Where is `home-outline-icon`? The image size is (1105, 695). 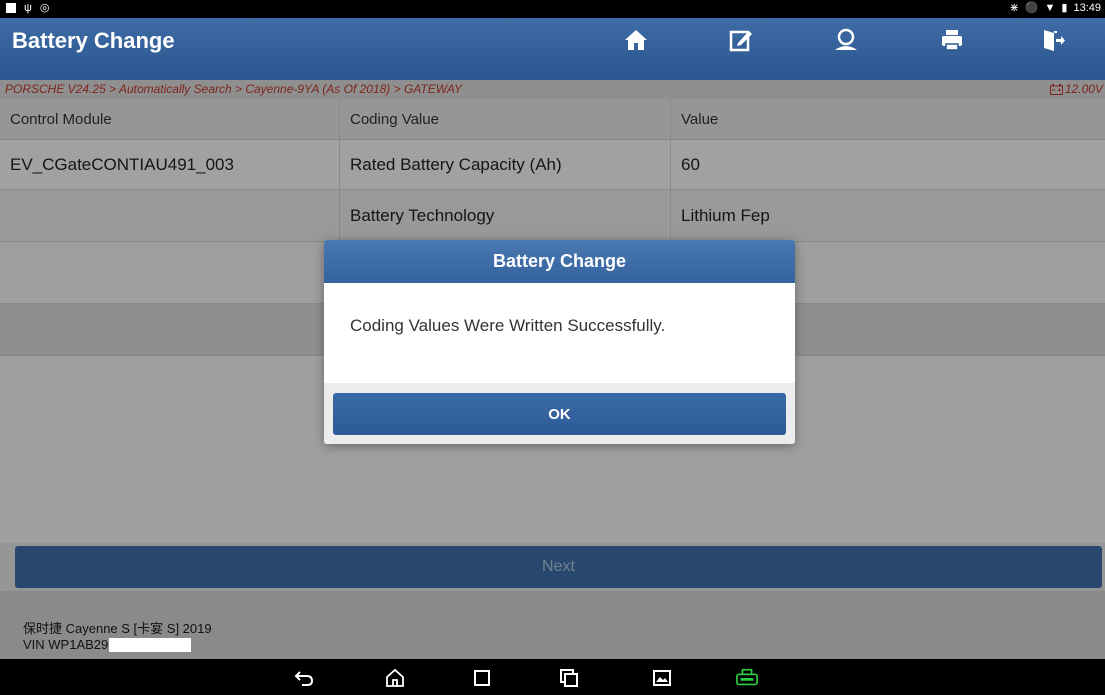 home-outline-icon is located at coordinates (395, 677).